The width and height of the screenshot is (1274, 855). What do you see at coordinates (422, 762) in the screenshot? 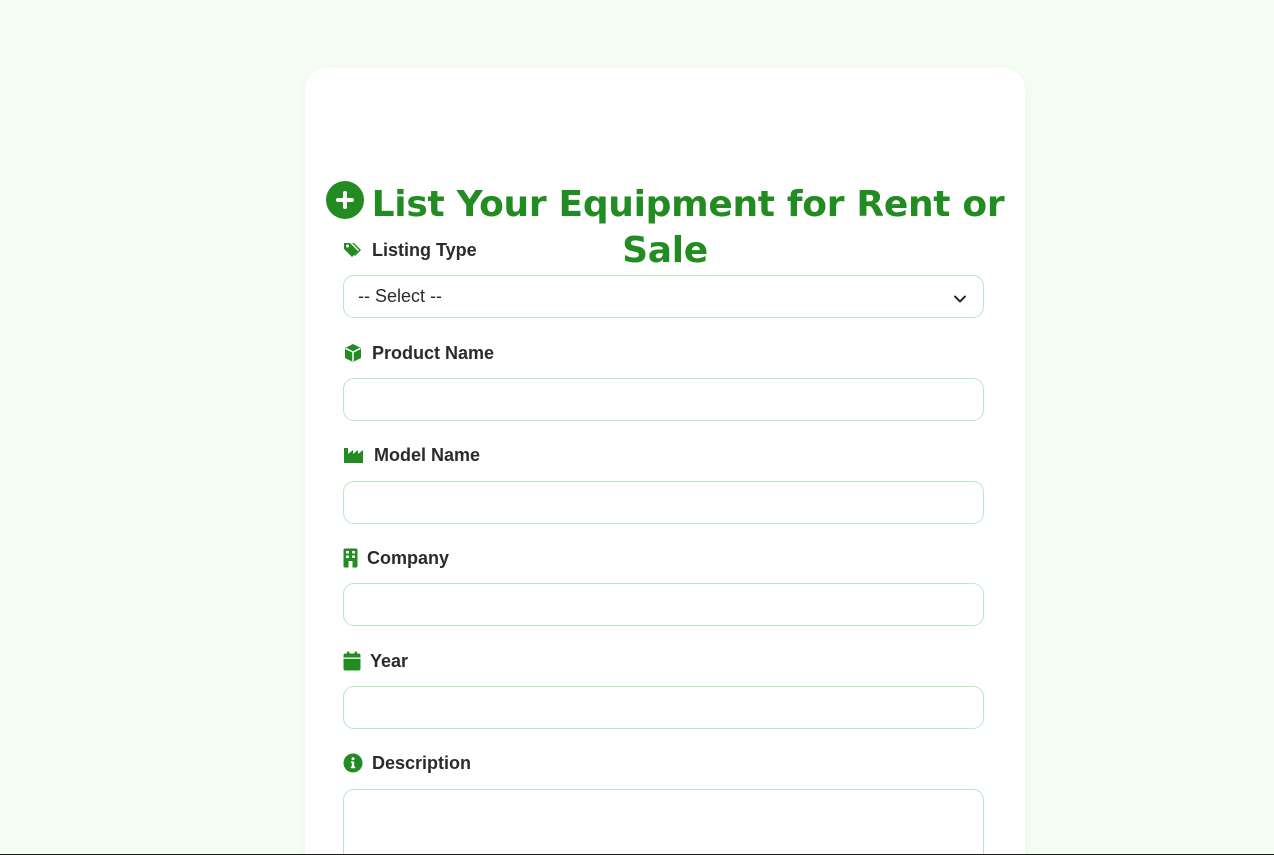
I see `description-label-text: Description` at bounding box center [422, 762].